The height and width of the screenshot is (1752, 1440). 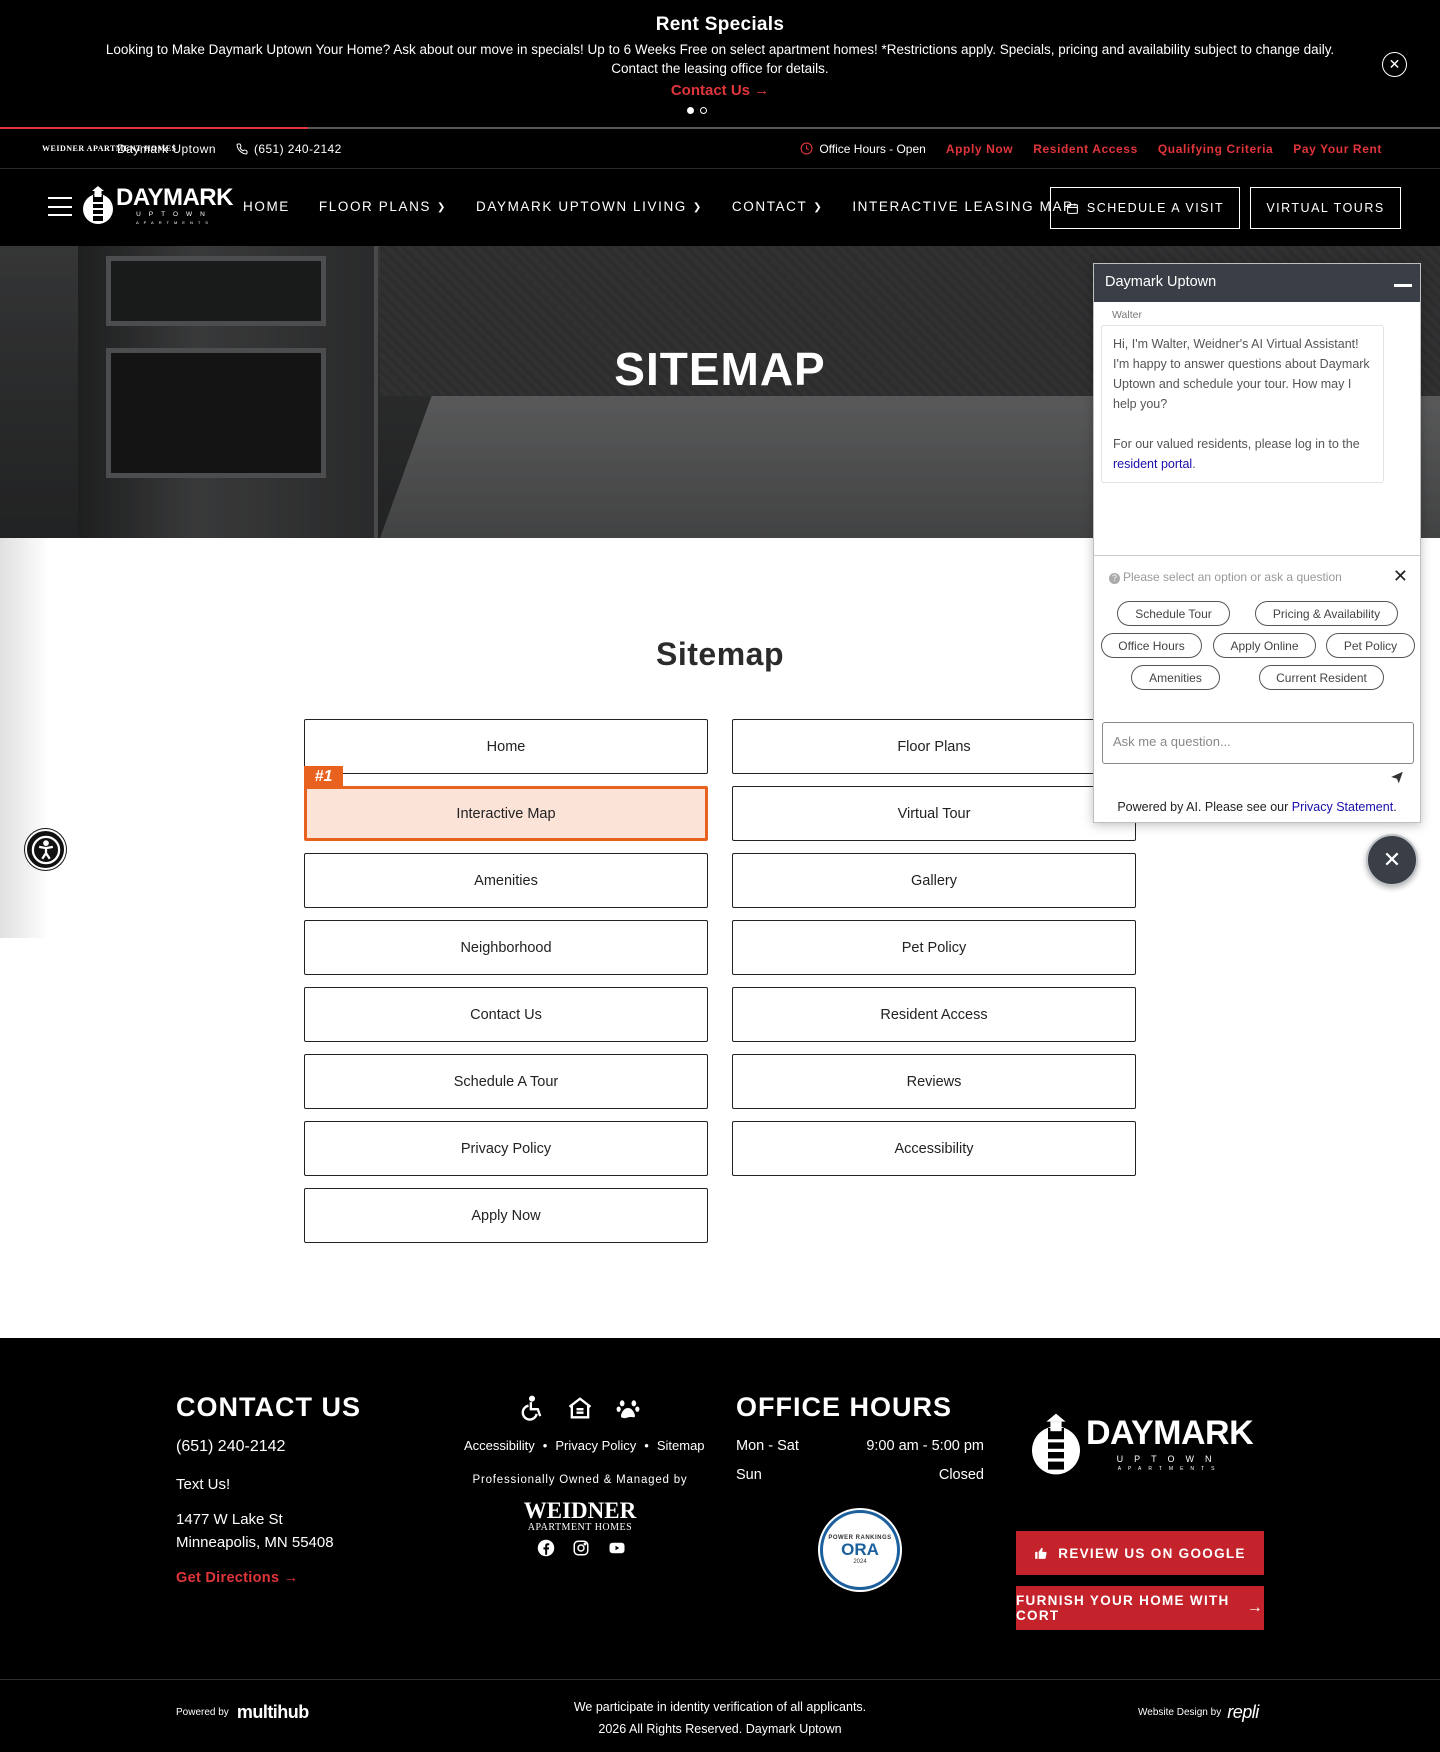 What do you see at coordinates (1180, 1712) in the screenshot?
I see `design-by-text: Website Design by` at bounding box center [1180, 1712].